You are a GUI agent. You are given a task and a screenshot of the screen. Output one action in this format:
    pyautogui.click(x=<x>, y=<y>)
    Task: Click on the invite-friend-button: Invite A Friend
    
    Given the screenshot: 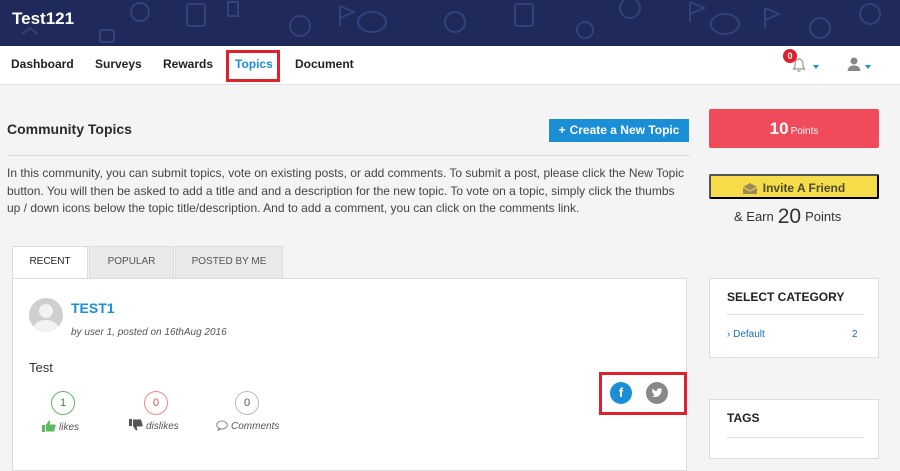 What is the action you would take?
    pyautogui.click(x=794, y=186)
    